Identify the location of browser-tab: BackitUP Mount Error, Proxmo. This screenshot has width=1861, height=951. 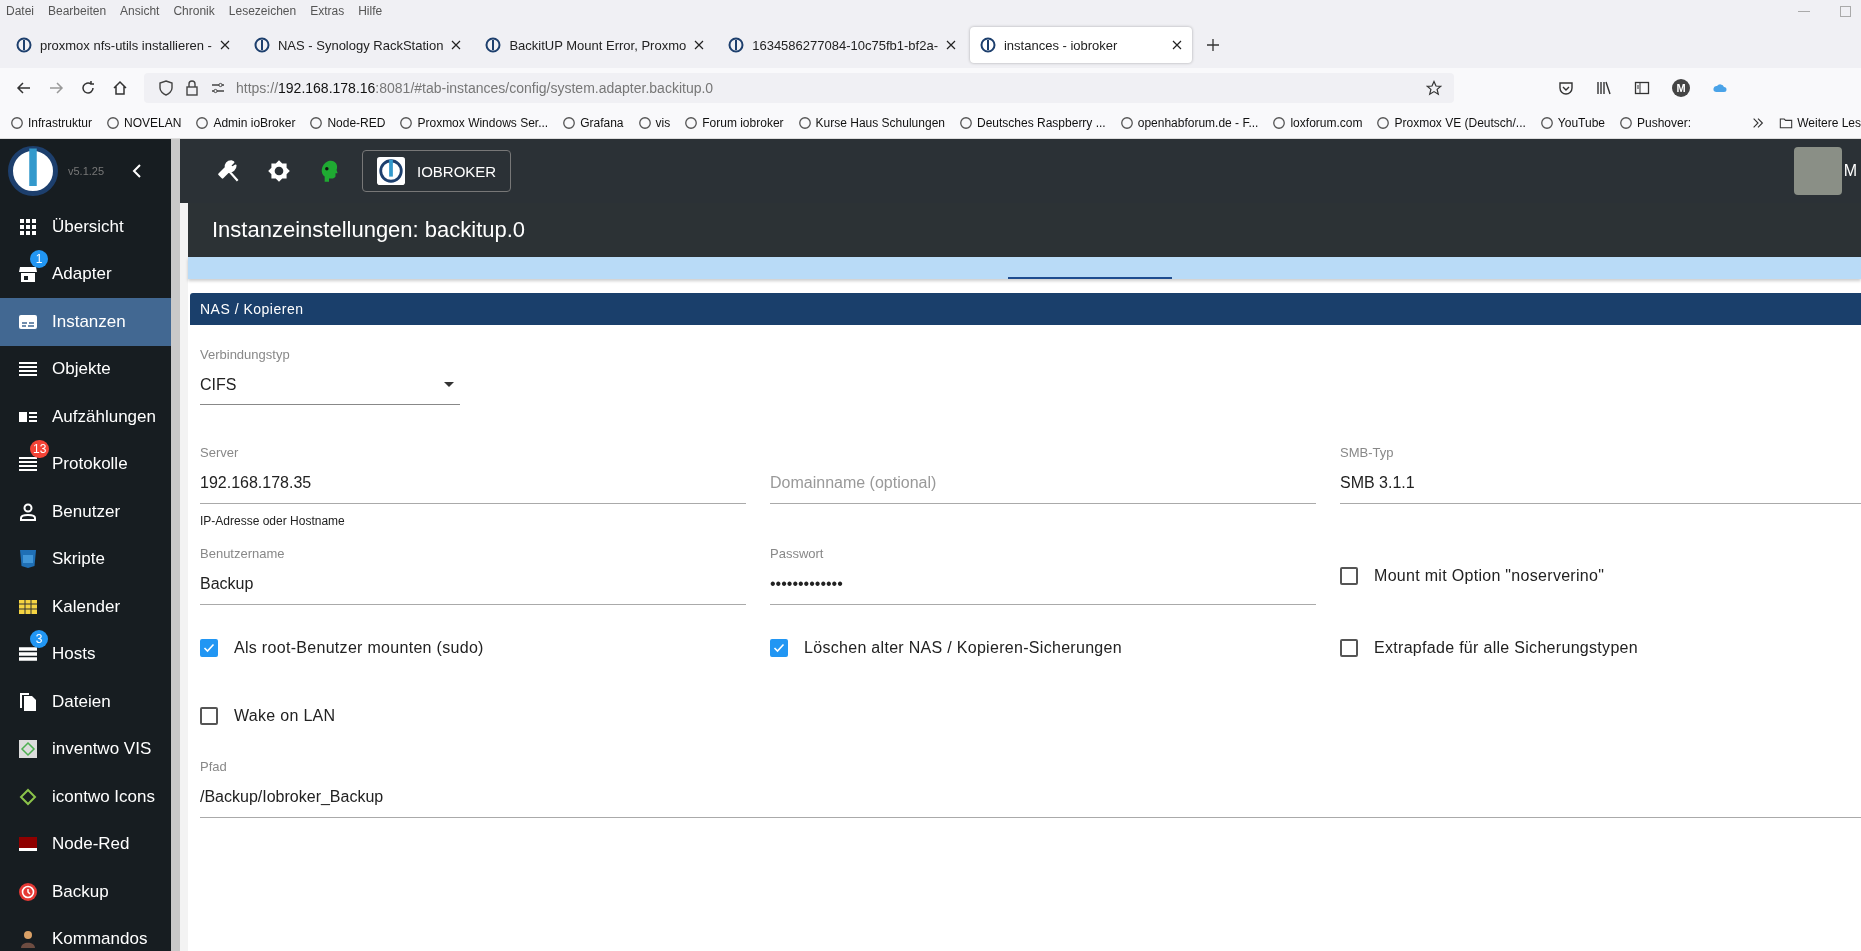
(595, 45).